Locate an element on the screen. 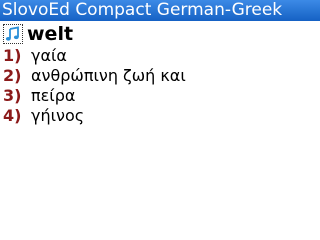 The height and width of the screenshot is (240, 320). translation-text: πείρα is located at coordinates (53, 95).